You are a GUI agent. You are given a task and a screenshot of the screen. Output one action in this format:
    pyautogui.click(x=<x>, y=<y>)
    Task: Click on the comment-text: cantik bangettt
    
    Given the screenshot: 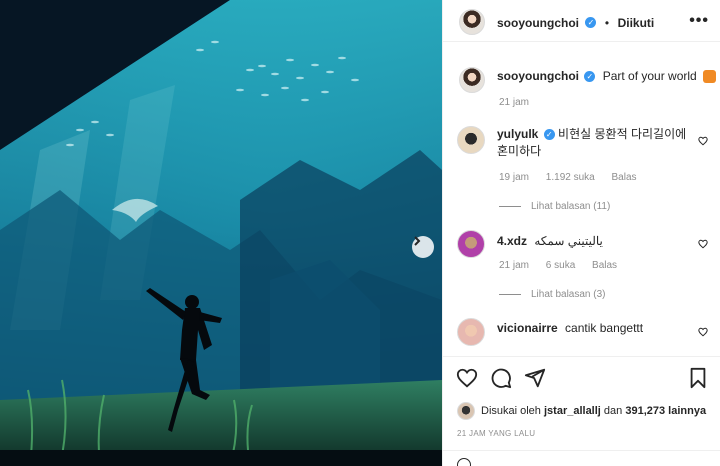 What is the action you would take?
    pyautogui.click(x=604, y=328)
    